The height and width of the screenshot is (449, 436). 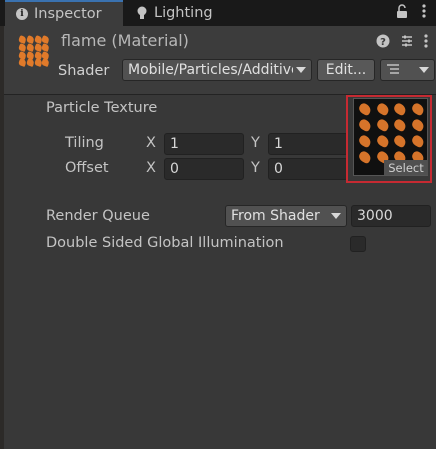 I want to click on material-preview-thumbnail, so click(x=34, y=51).